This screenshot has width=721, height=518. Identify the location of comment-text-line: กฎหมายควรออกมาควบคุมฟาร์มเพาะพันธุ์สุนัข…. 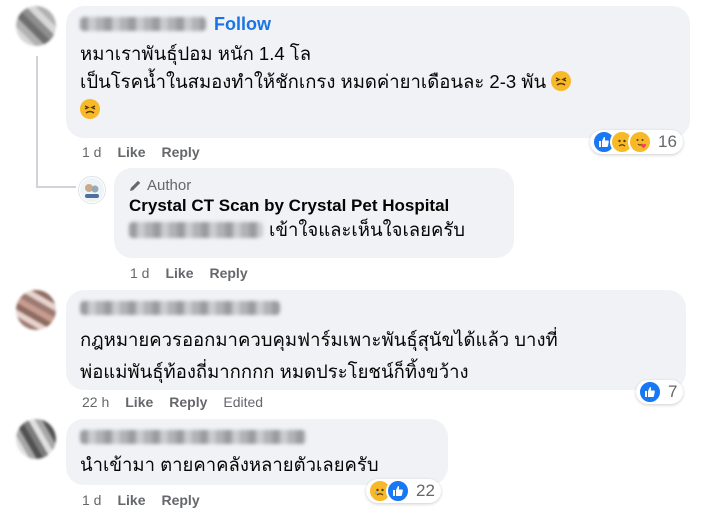
(319, 339).